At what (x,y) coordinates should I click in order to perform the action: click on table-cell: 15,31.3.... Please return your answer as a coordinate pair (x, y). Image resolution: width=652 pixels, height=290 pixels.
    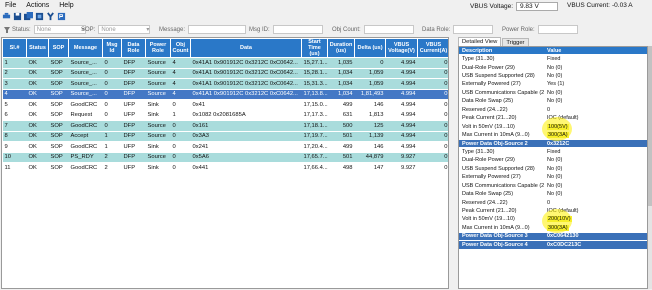
    Looking at the image, I should click on (314, 84).